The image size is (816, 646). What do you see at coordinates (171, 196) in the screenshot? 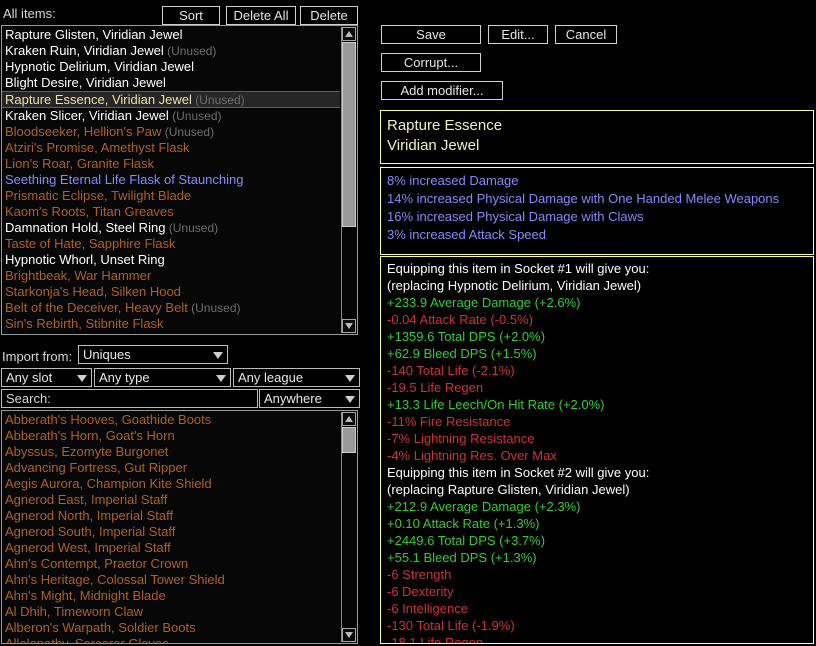
I see `list-item: Prismatic Eclipse, Twilight Blade` at bounding box center [171, 196].